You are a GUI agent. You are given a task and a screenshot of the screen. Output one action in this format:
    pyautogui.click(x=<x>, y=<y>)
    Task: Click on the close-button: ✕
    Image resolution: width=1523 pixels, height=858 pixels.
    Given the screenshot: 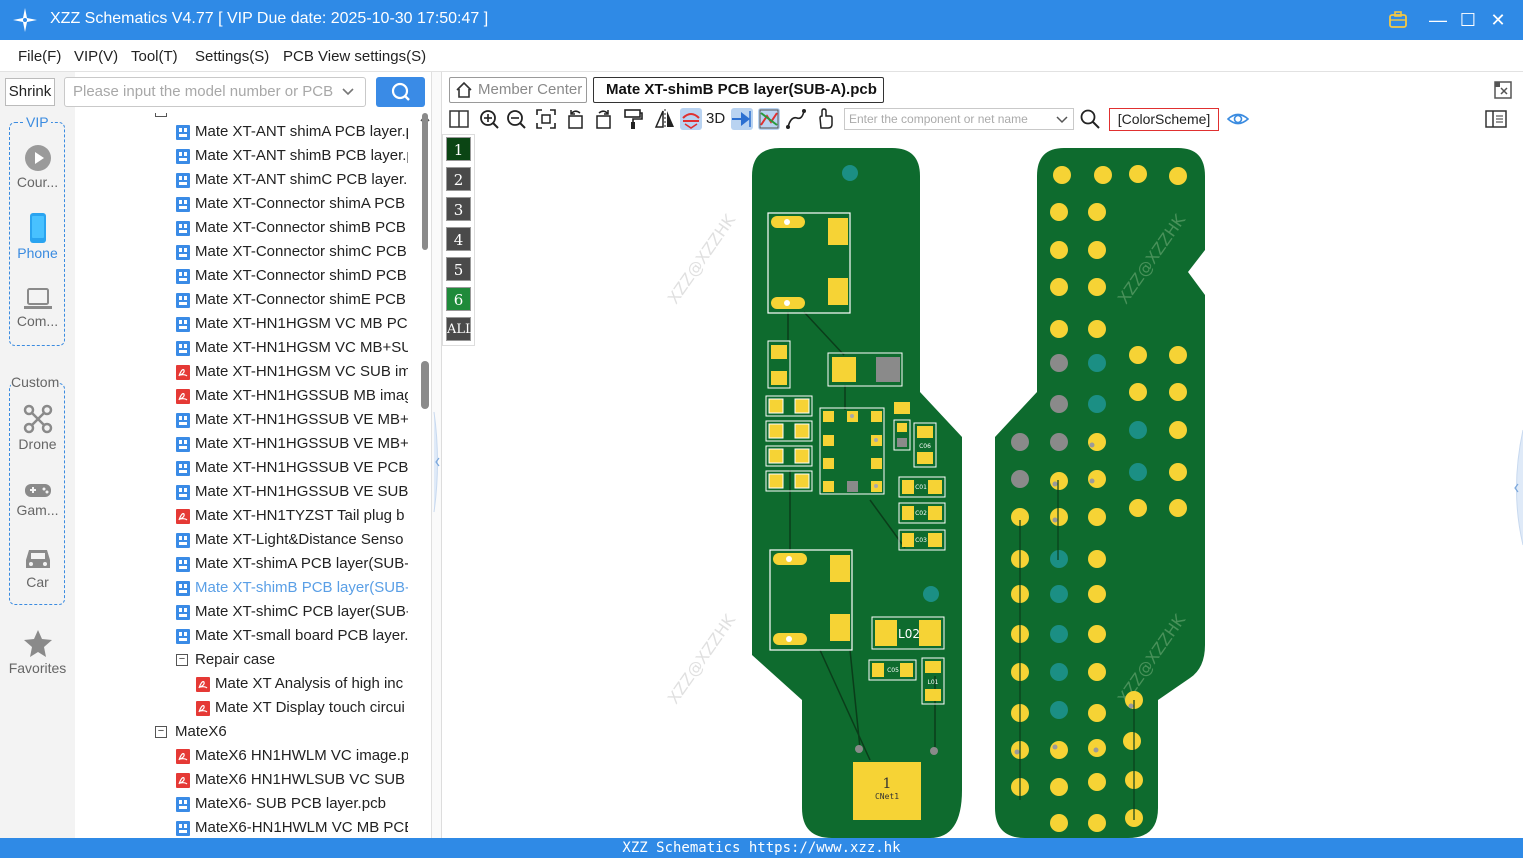 What is the action you would take?
    pyautogui.click(x=1498, y=20)
    